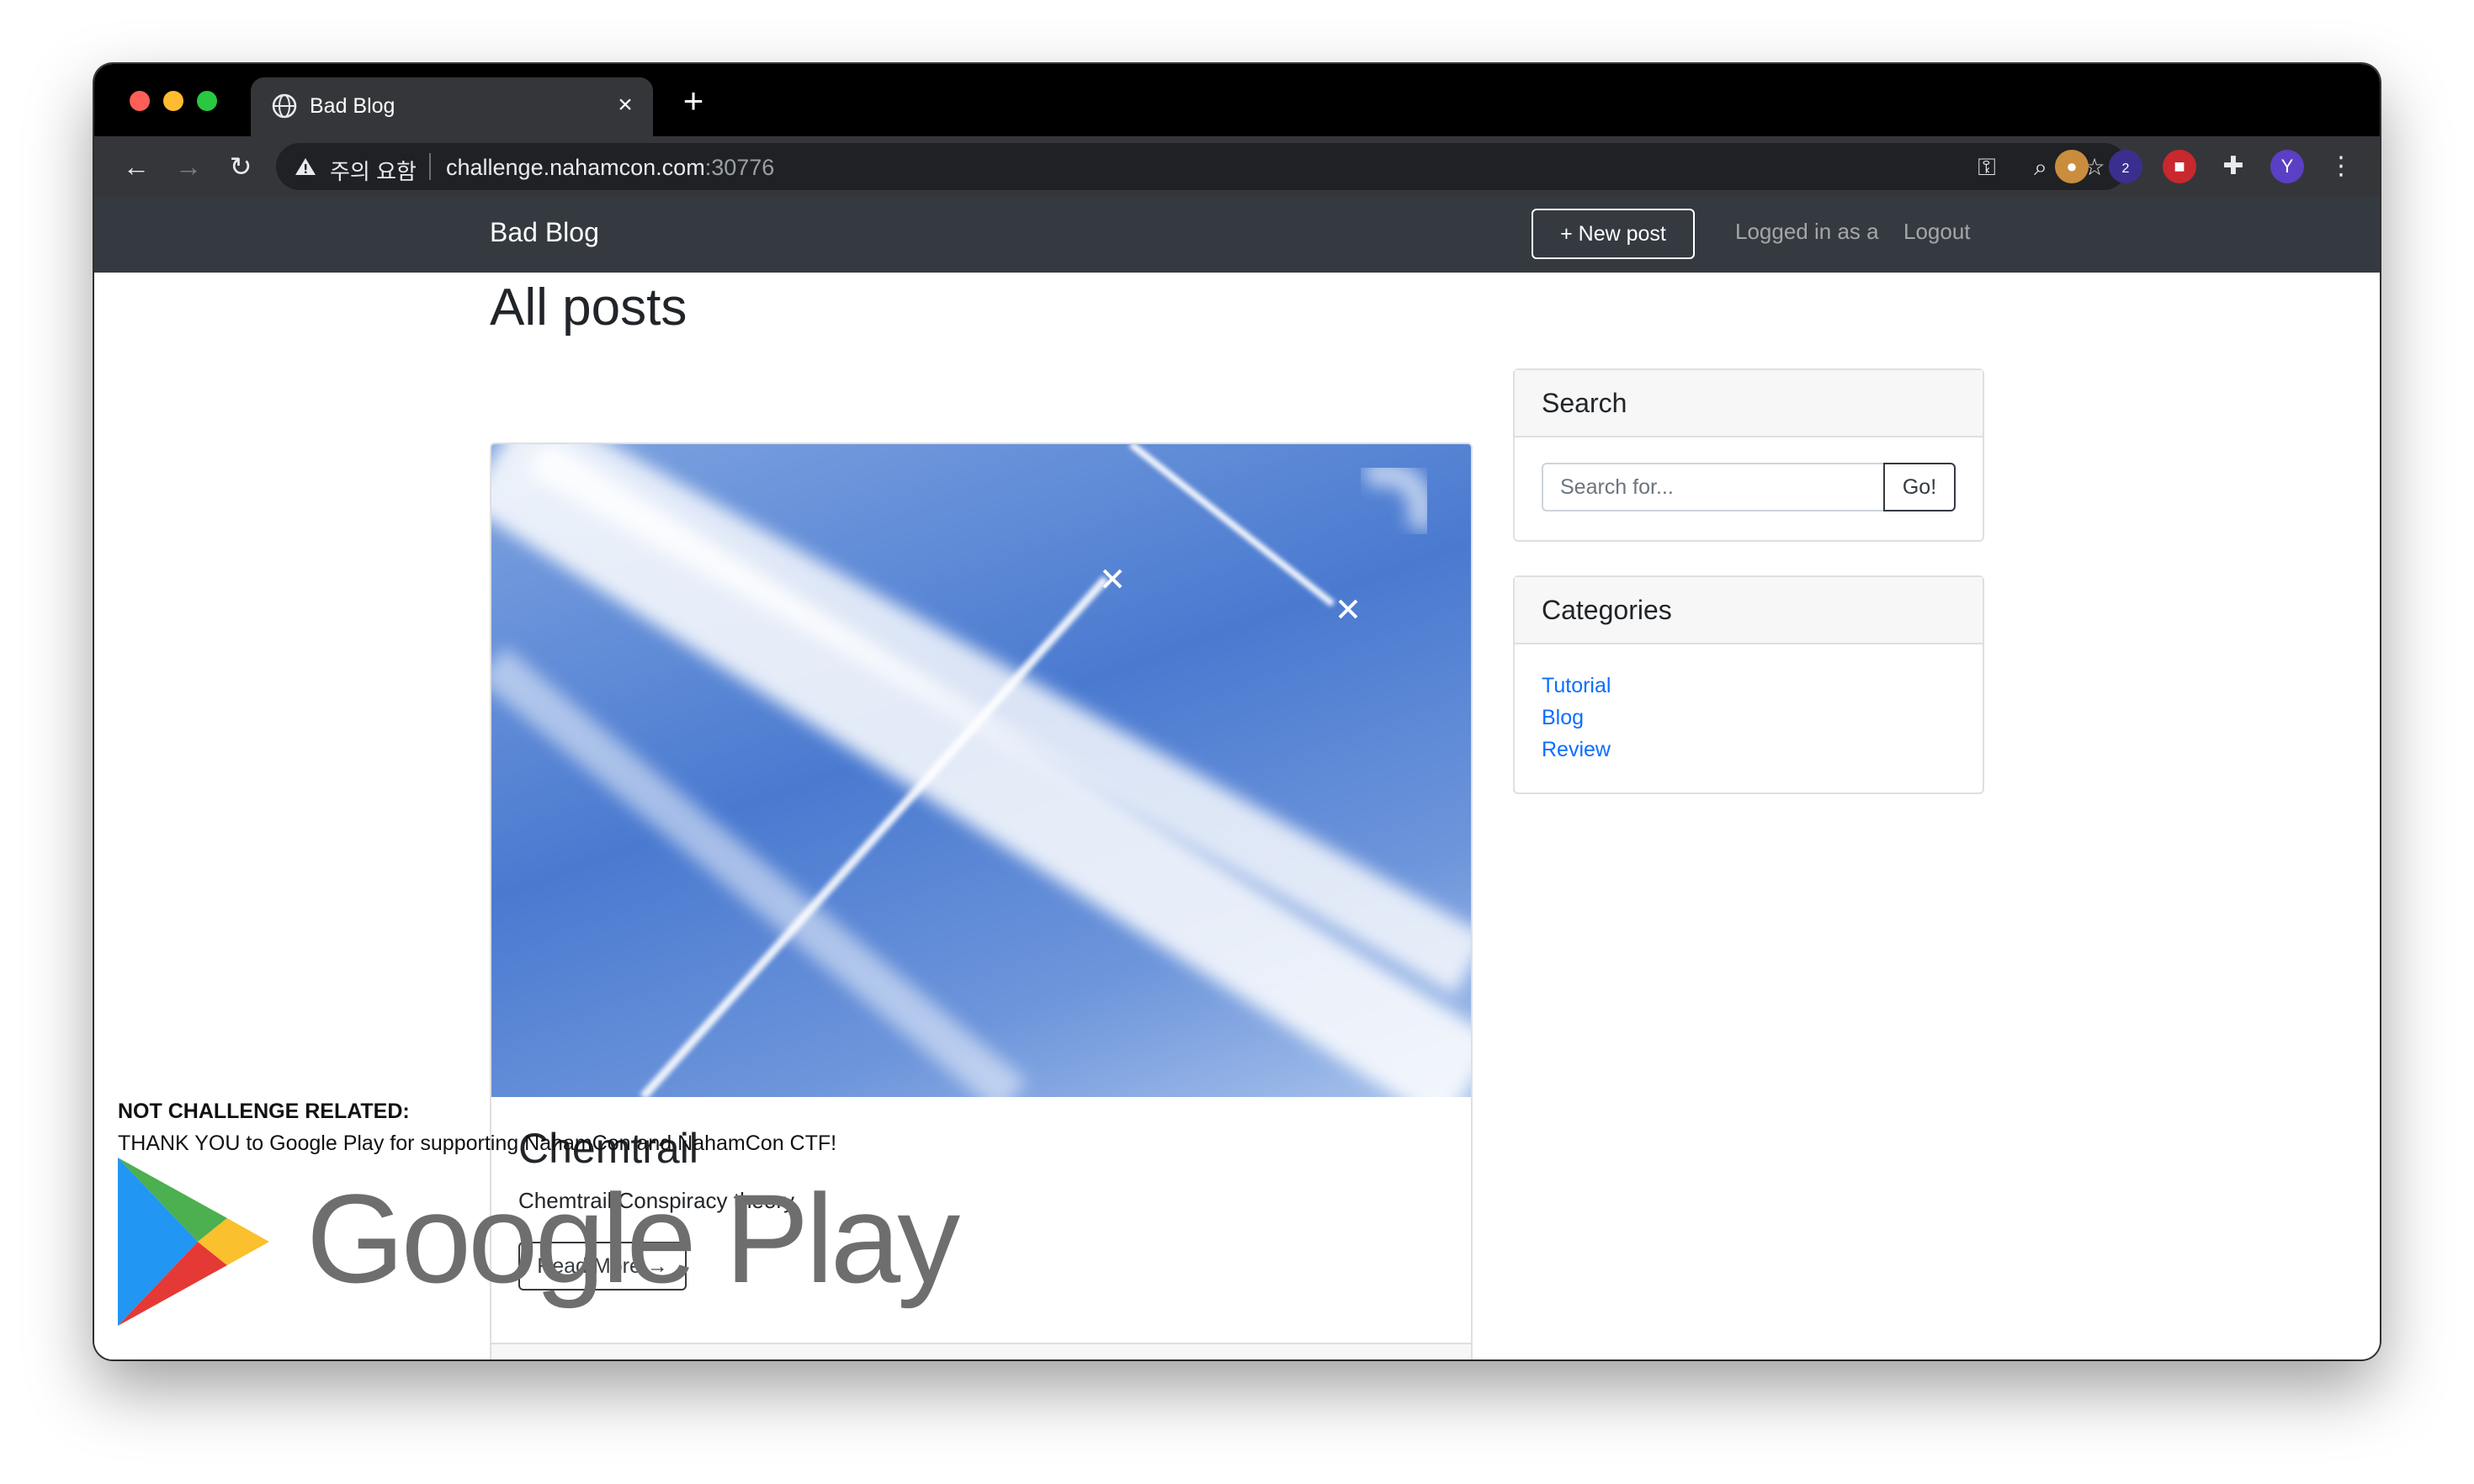 This screenshot has width=2474, height=1484. I want to click on search-widget: Search Search for... Go!, so click(1748, 455).